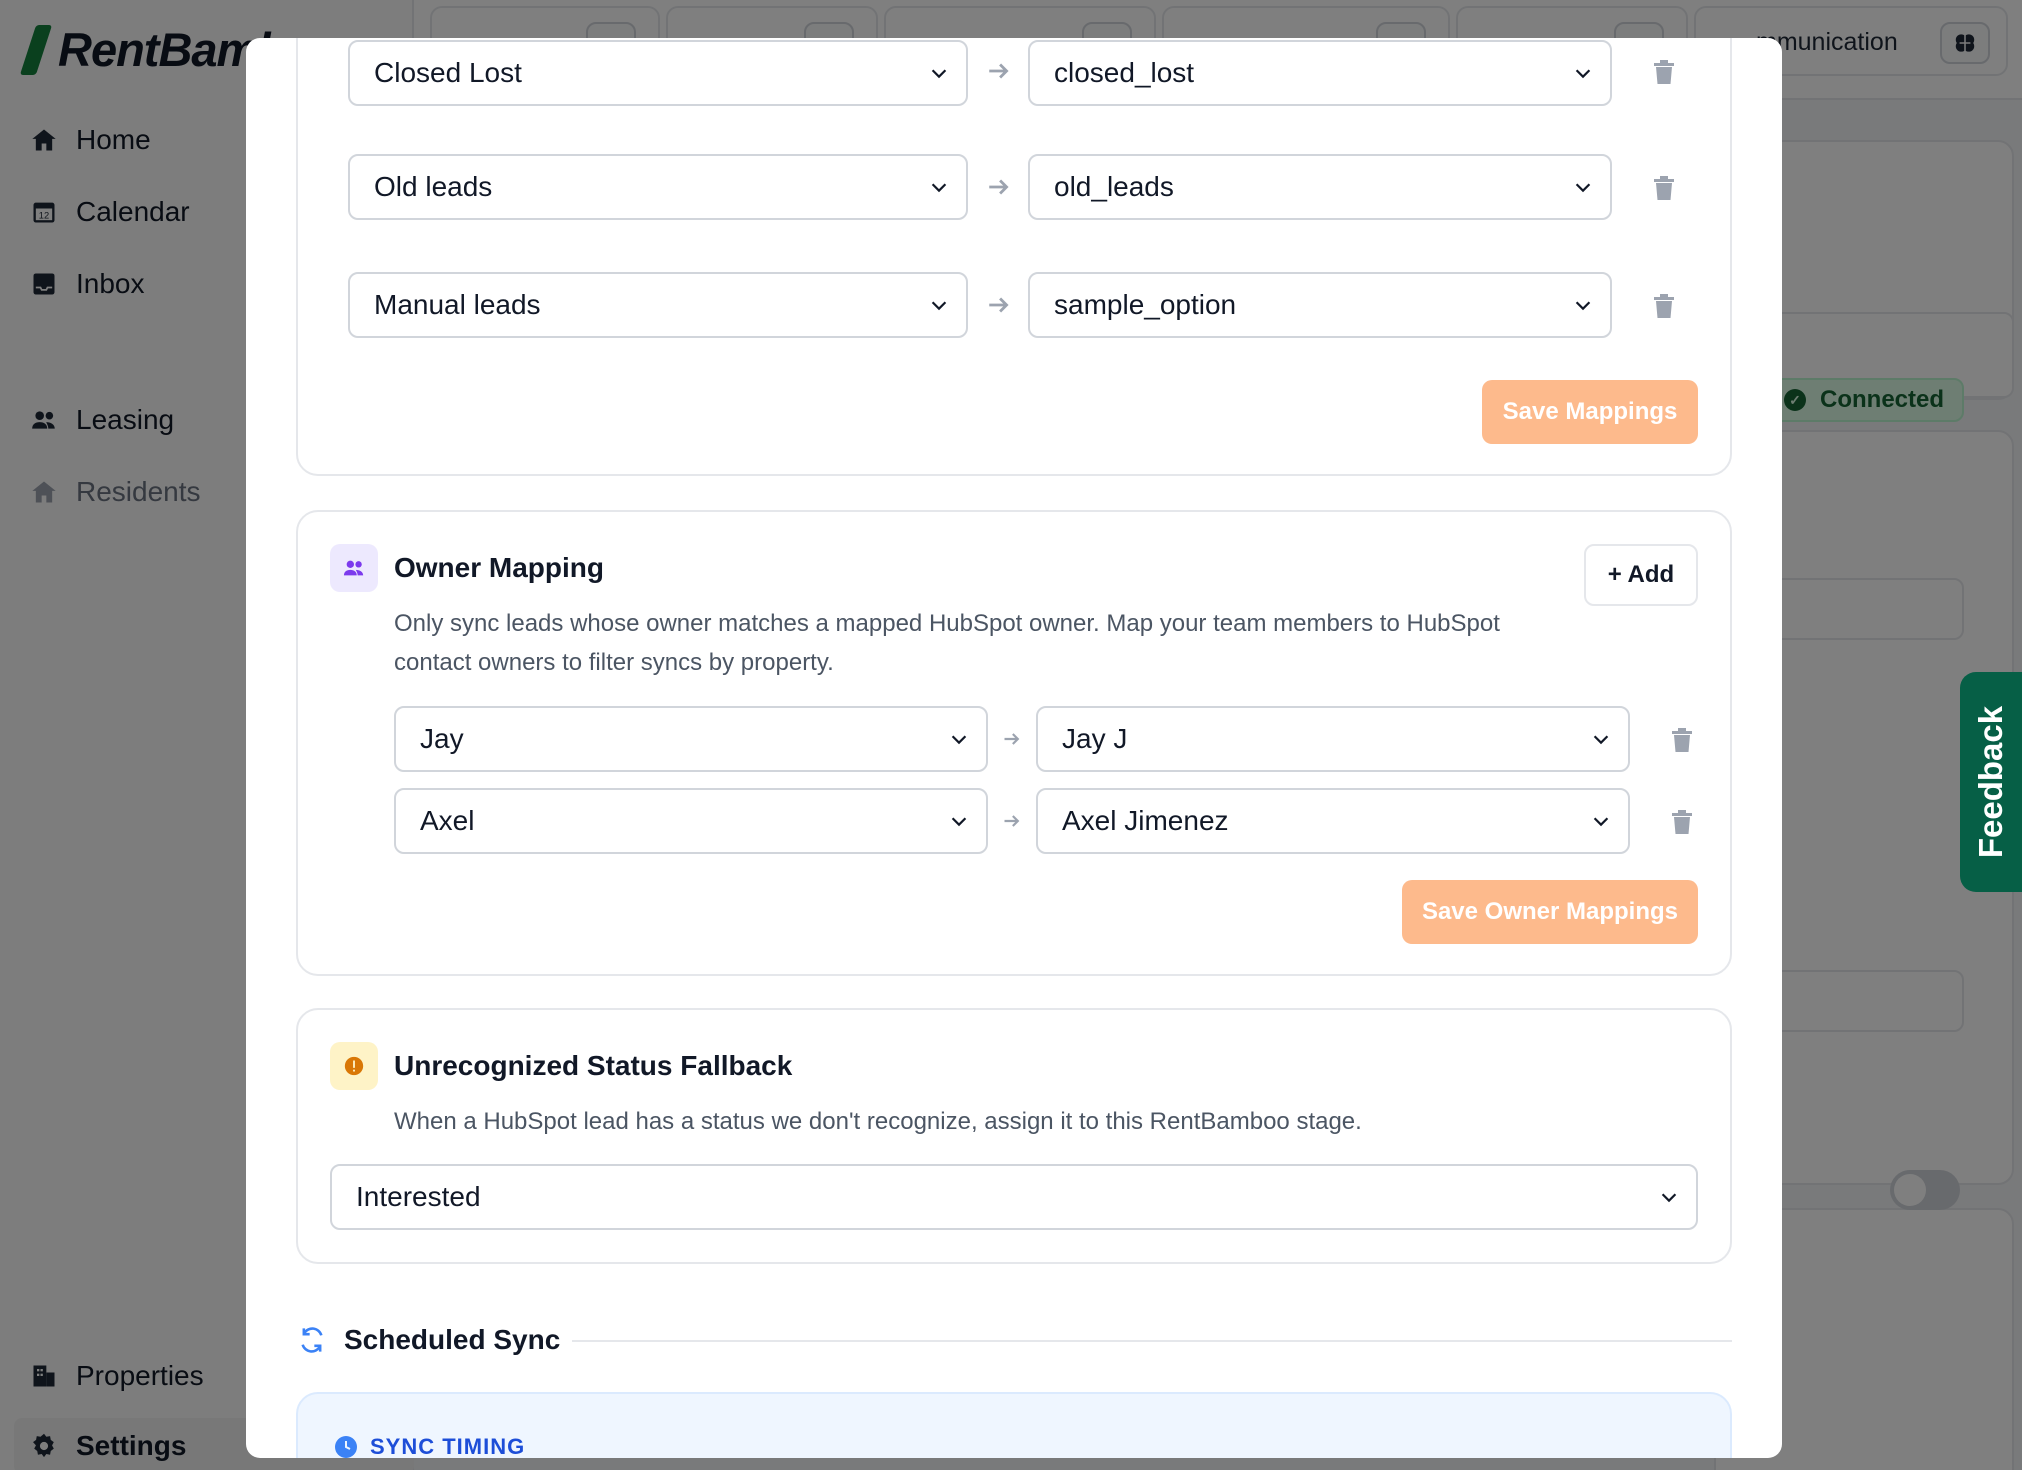 This screenshot has height=1470, width=2022. What do you see at coordinates (312, 1340) in the screenshot?
I see `refresh-icon` at bounding box center [312, 1340].